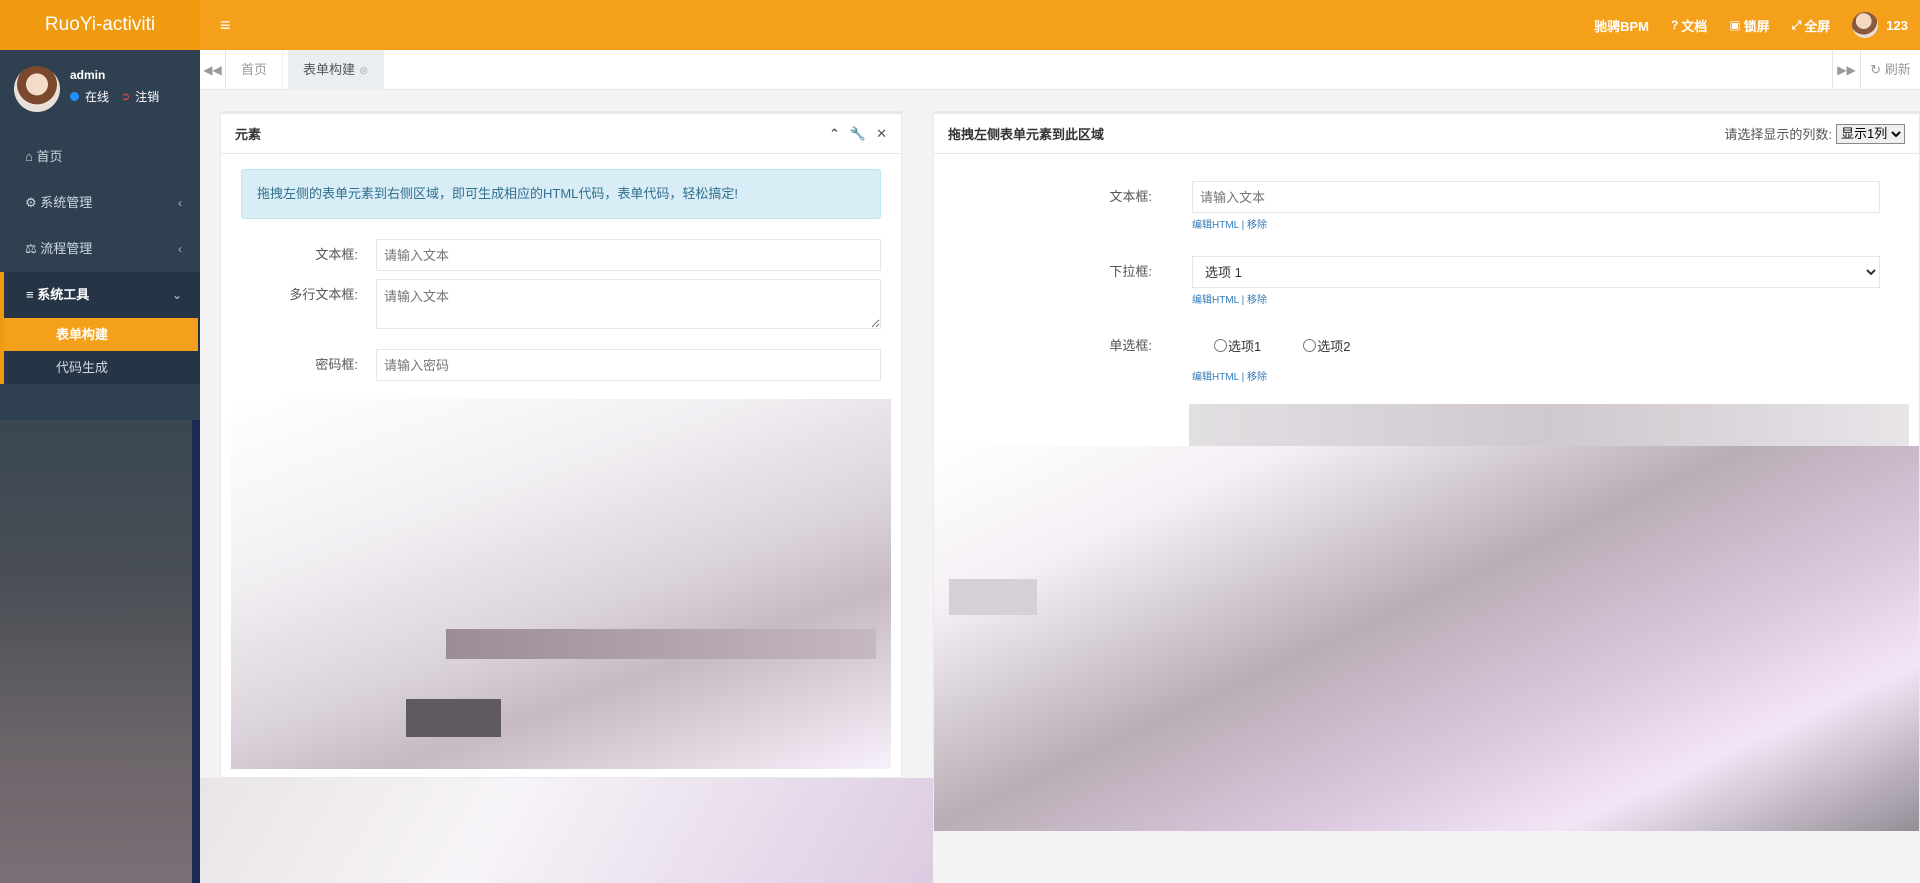 This screenshot has width=1920, height=883. What do you see at coordinates (74, 96) in the screenshot?
I see `online-status-icon` at bounding box center [74, 96].